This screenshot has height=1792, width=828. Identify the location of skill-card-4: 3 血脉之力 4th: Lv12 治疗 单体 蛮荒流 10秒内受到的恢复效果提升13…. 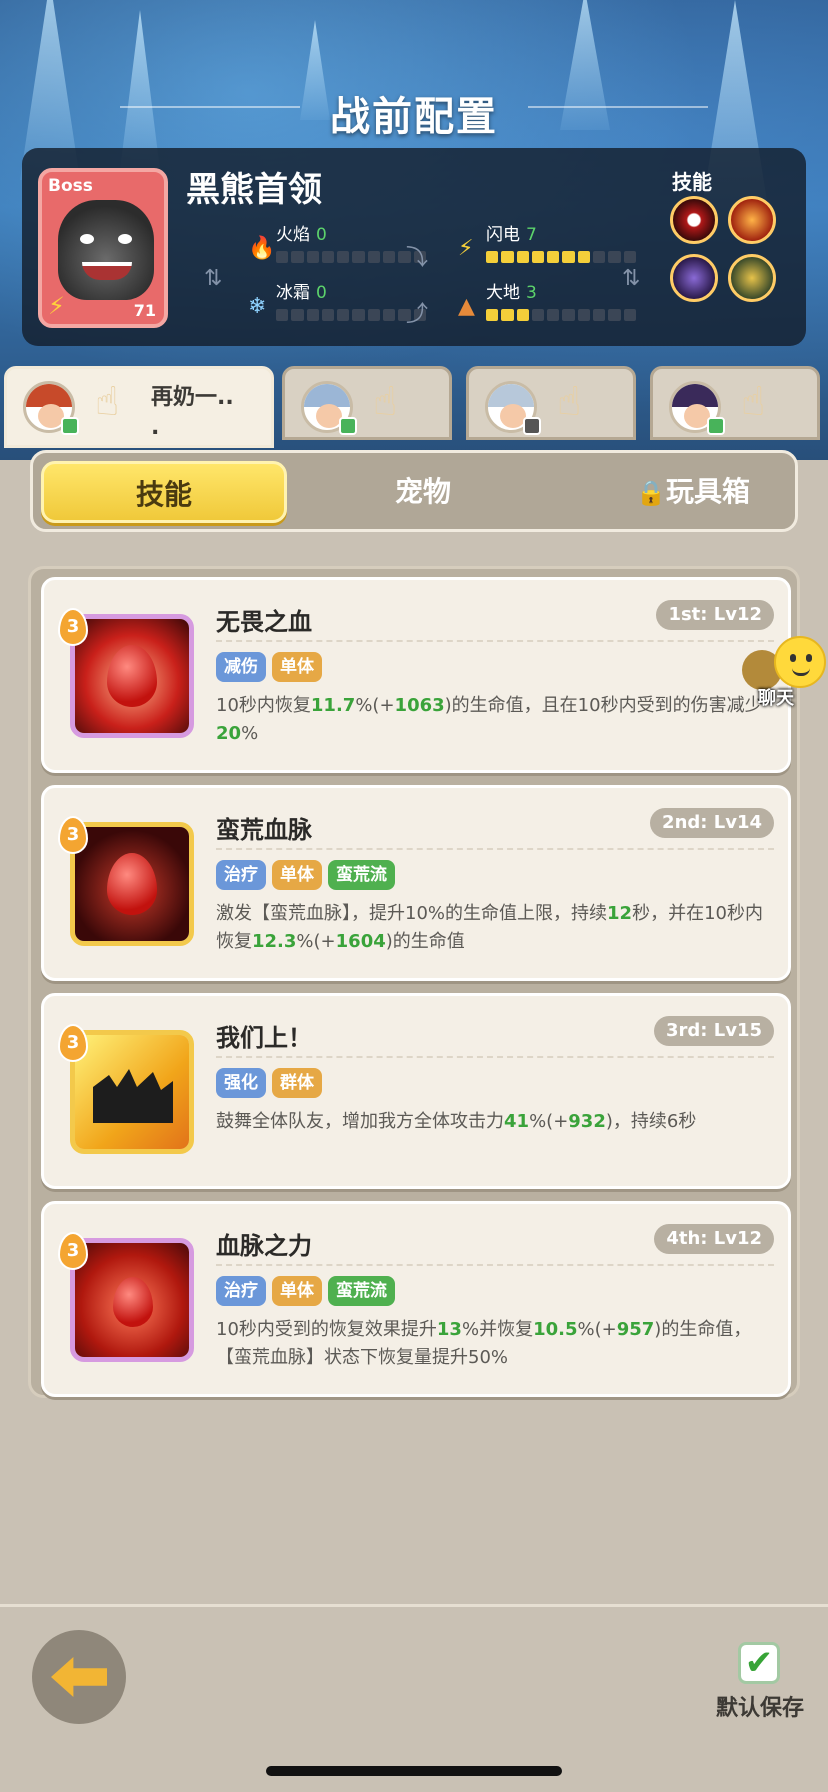
(416, 1299).